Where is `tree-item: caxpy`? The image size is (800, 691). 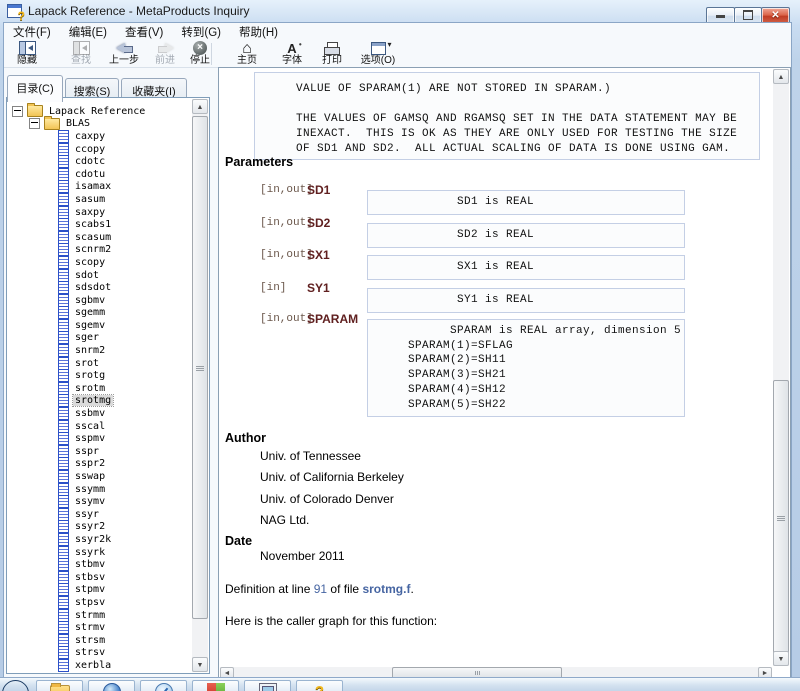 tree-item: caxpy is located at coordinates (100, 136).